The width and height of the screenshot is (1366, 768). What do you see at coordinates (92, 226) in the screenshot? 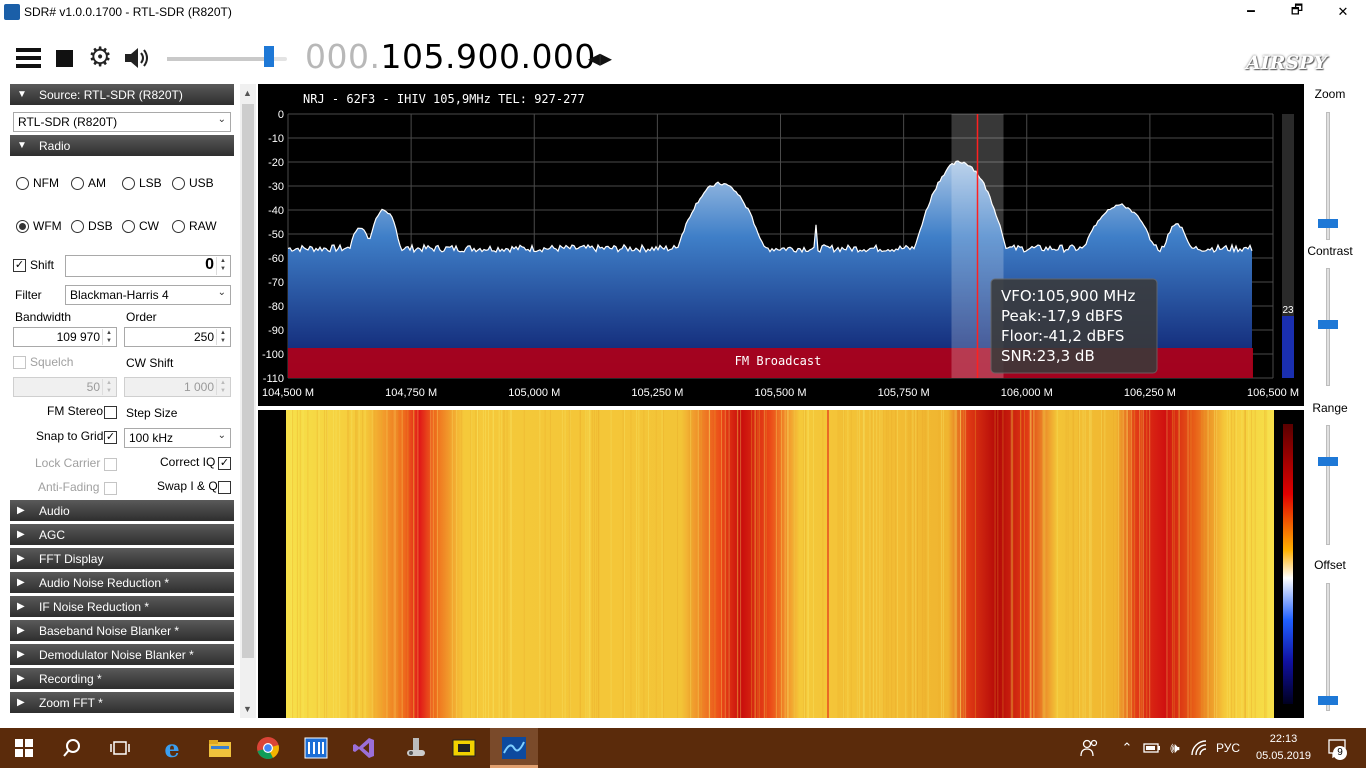
I see `mode-radio-dsb: DSB` at bounding box center [92, 226].